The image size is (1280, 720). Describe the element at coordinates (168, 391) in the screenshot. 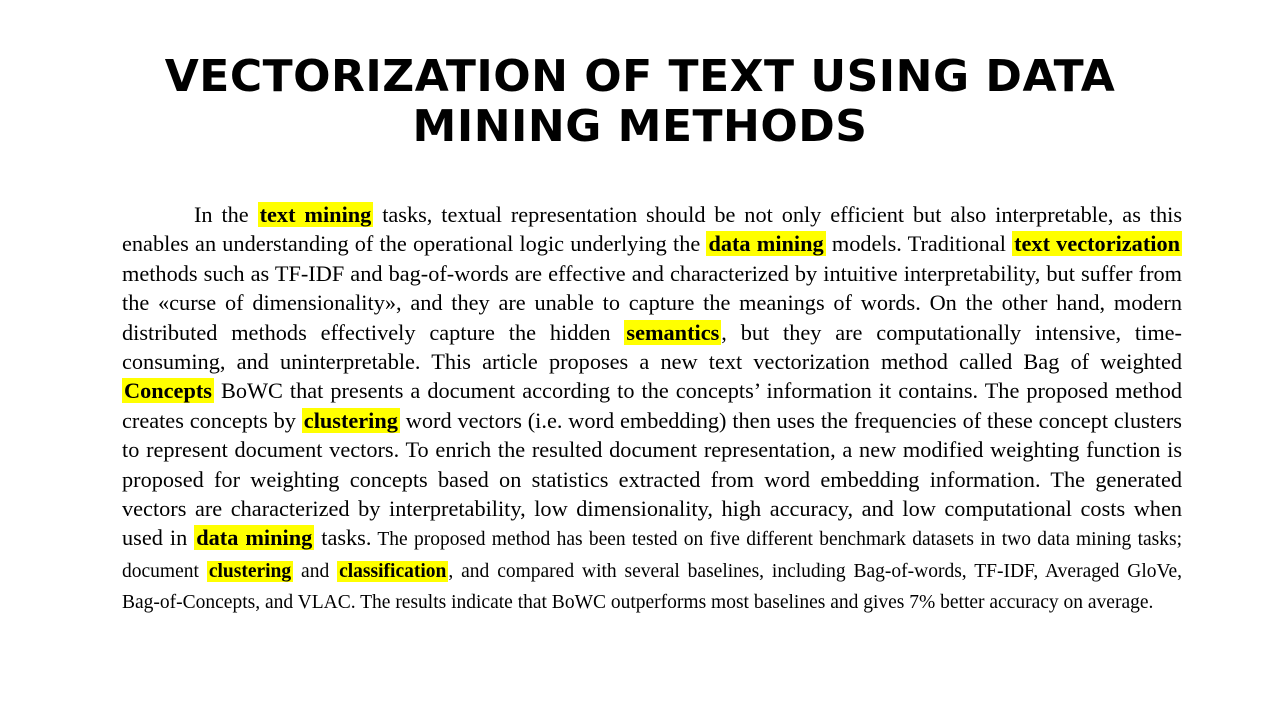

I see `highlighted-term: Concepts` at that location.